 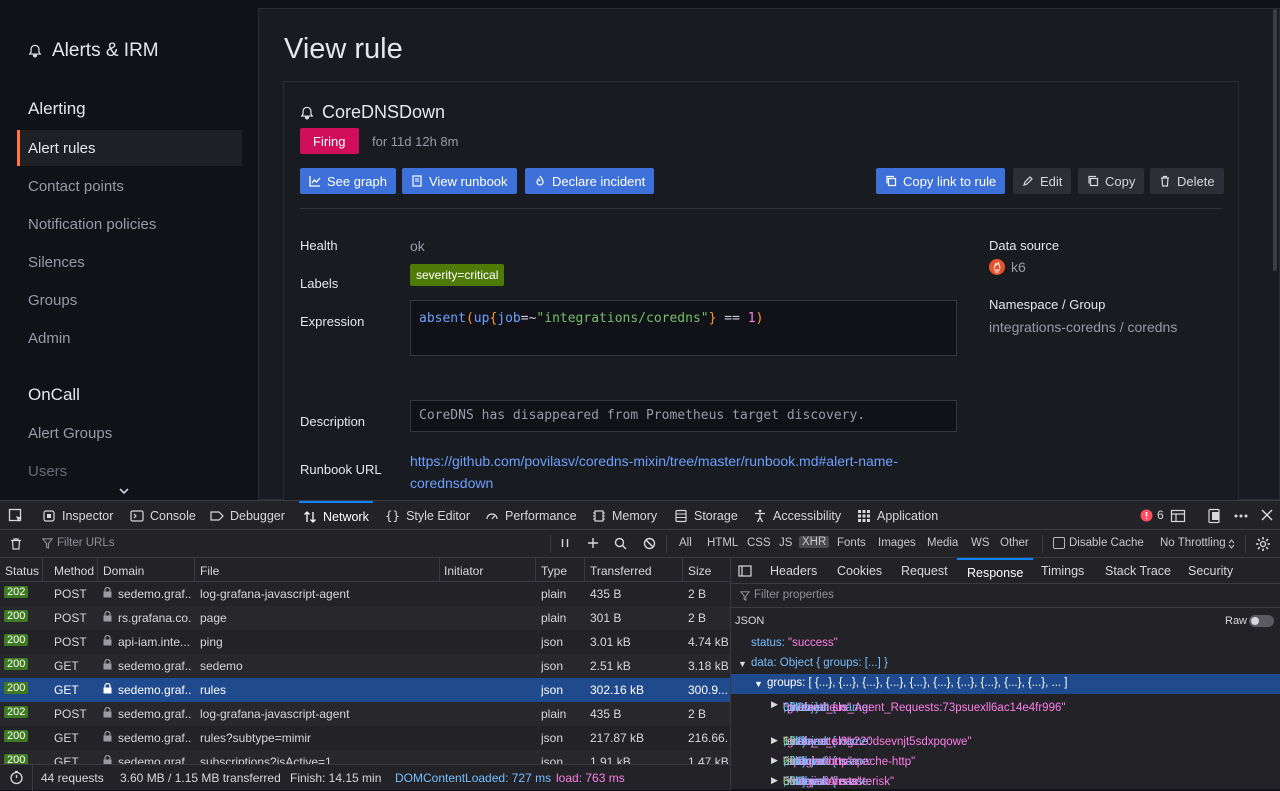 What do you see at coordinates (593, 543) in the screenshot?
I see `plus-icon` at bounding box center [593, 543].